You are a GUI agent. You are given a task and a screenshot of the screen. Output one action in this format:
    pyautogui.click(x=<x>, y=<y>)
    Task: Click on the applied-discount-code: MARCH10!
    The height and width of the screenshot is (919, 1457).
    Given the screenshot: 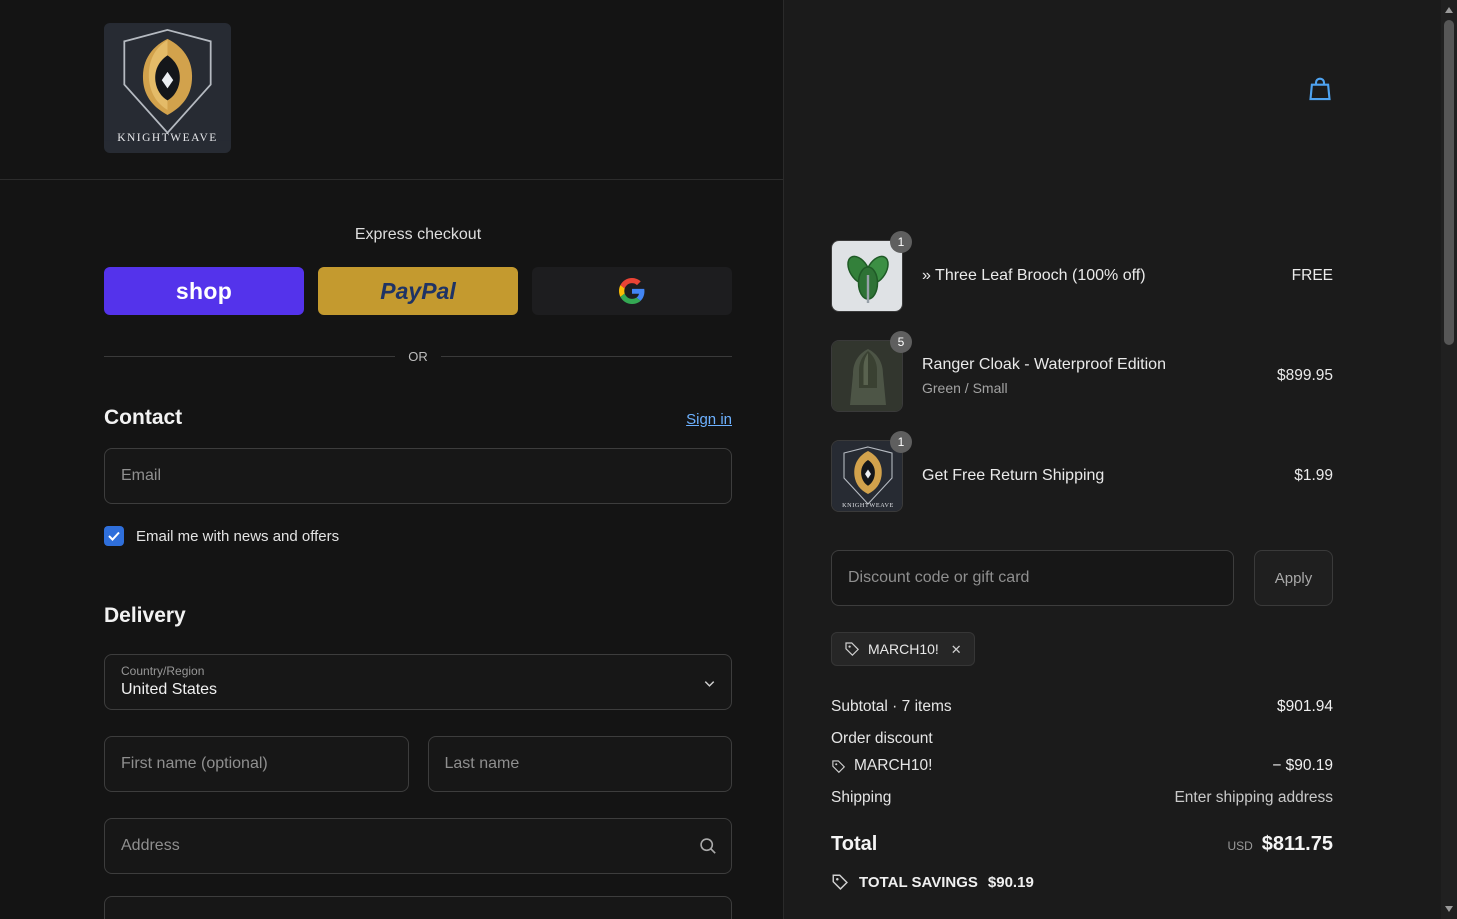 What is the action you would take?
    pyautogui.click(x=903, y=649)
    